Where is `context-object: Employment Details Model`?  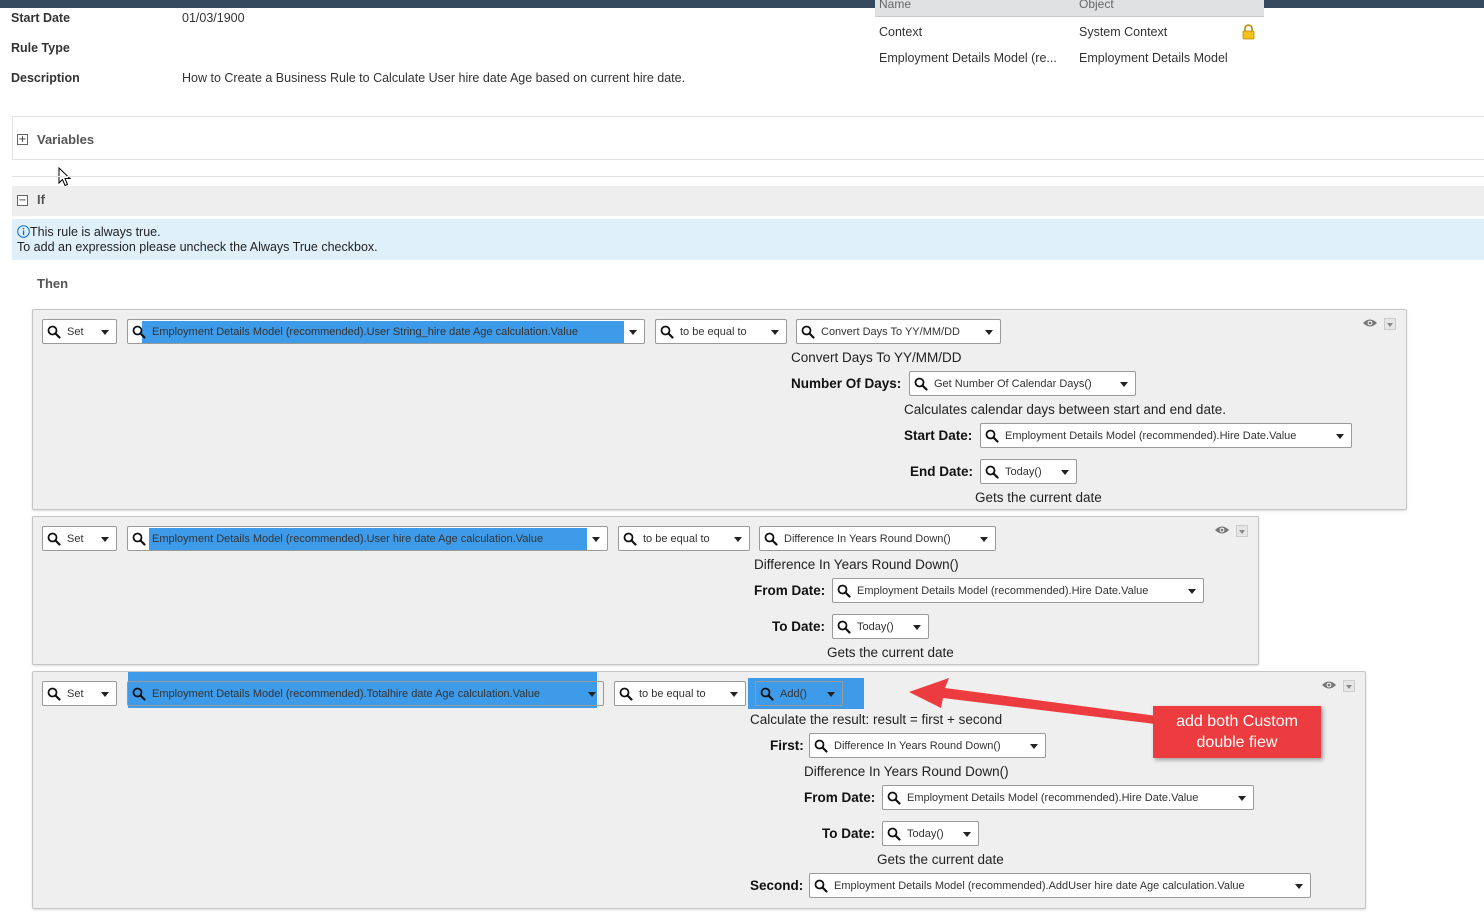 context-object: Employment Details Model is located at coordinates (1153, 58).